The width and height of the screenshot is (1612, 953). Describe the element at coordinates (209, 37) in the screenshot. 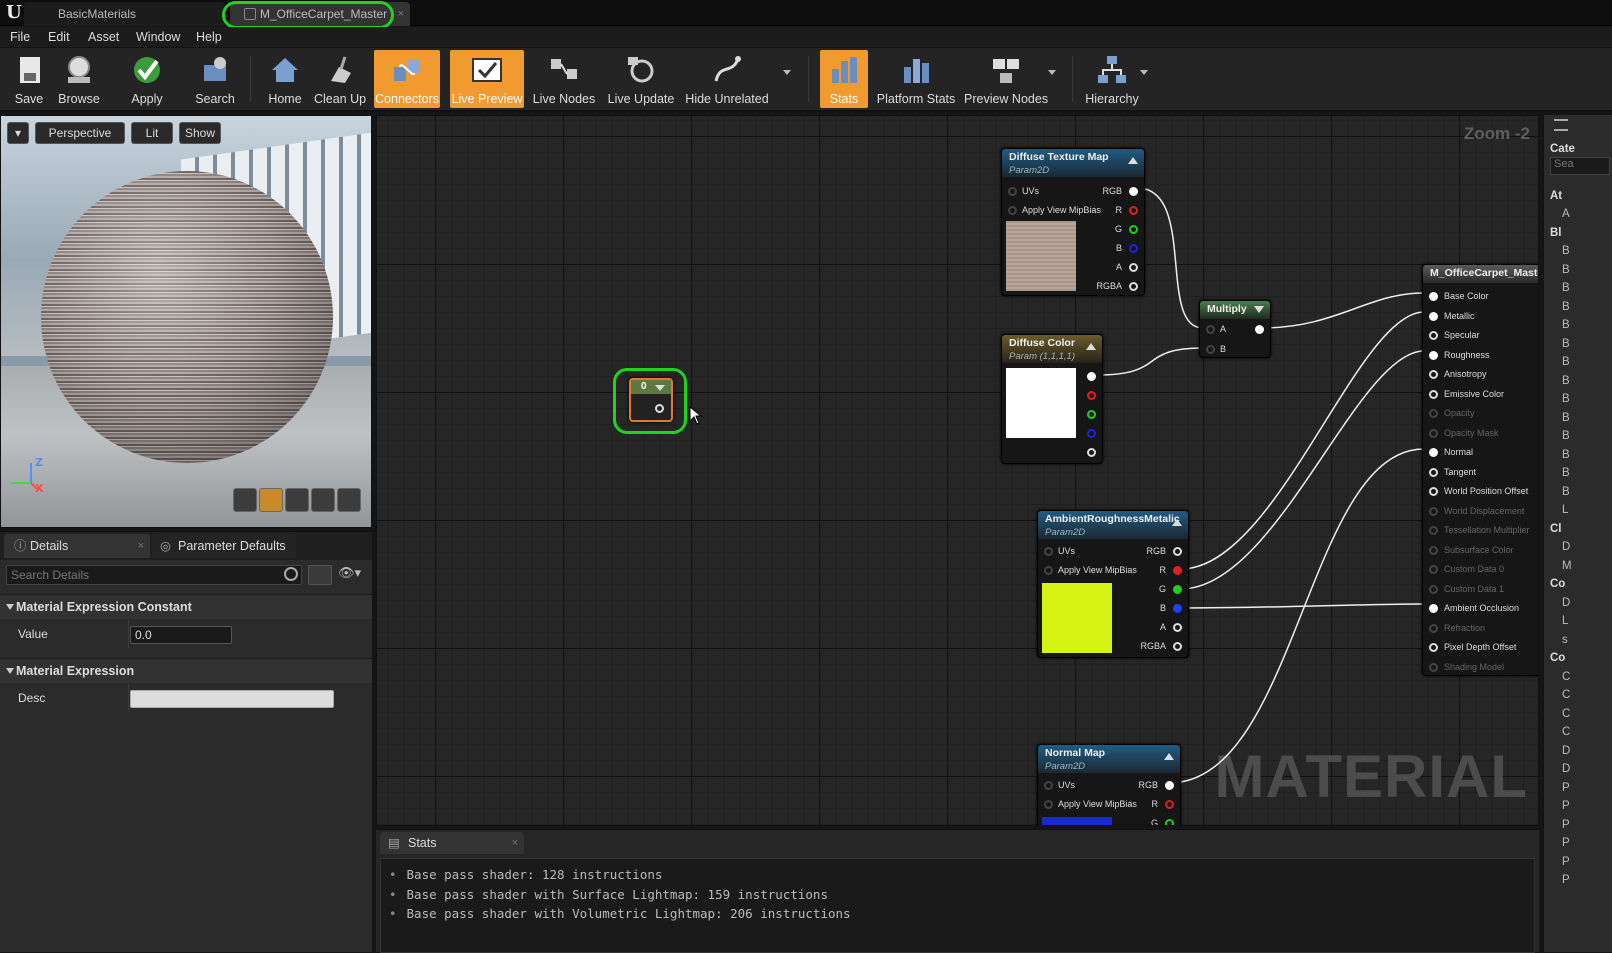

I see `menu-help: Help` at that location.